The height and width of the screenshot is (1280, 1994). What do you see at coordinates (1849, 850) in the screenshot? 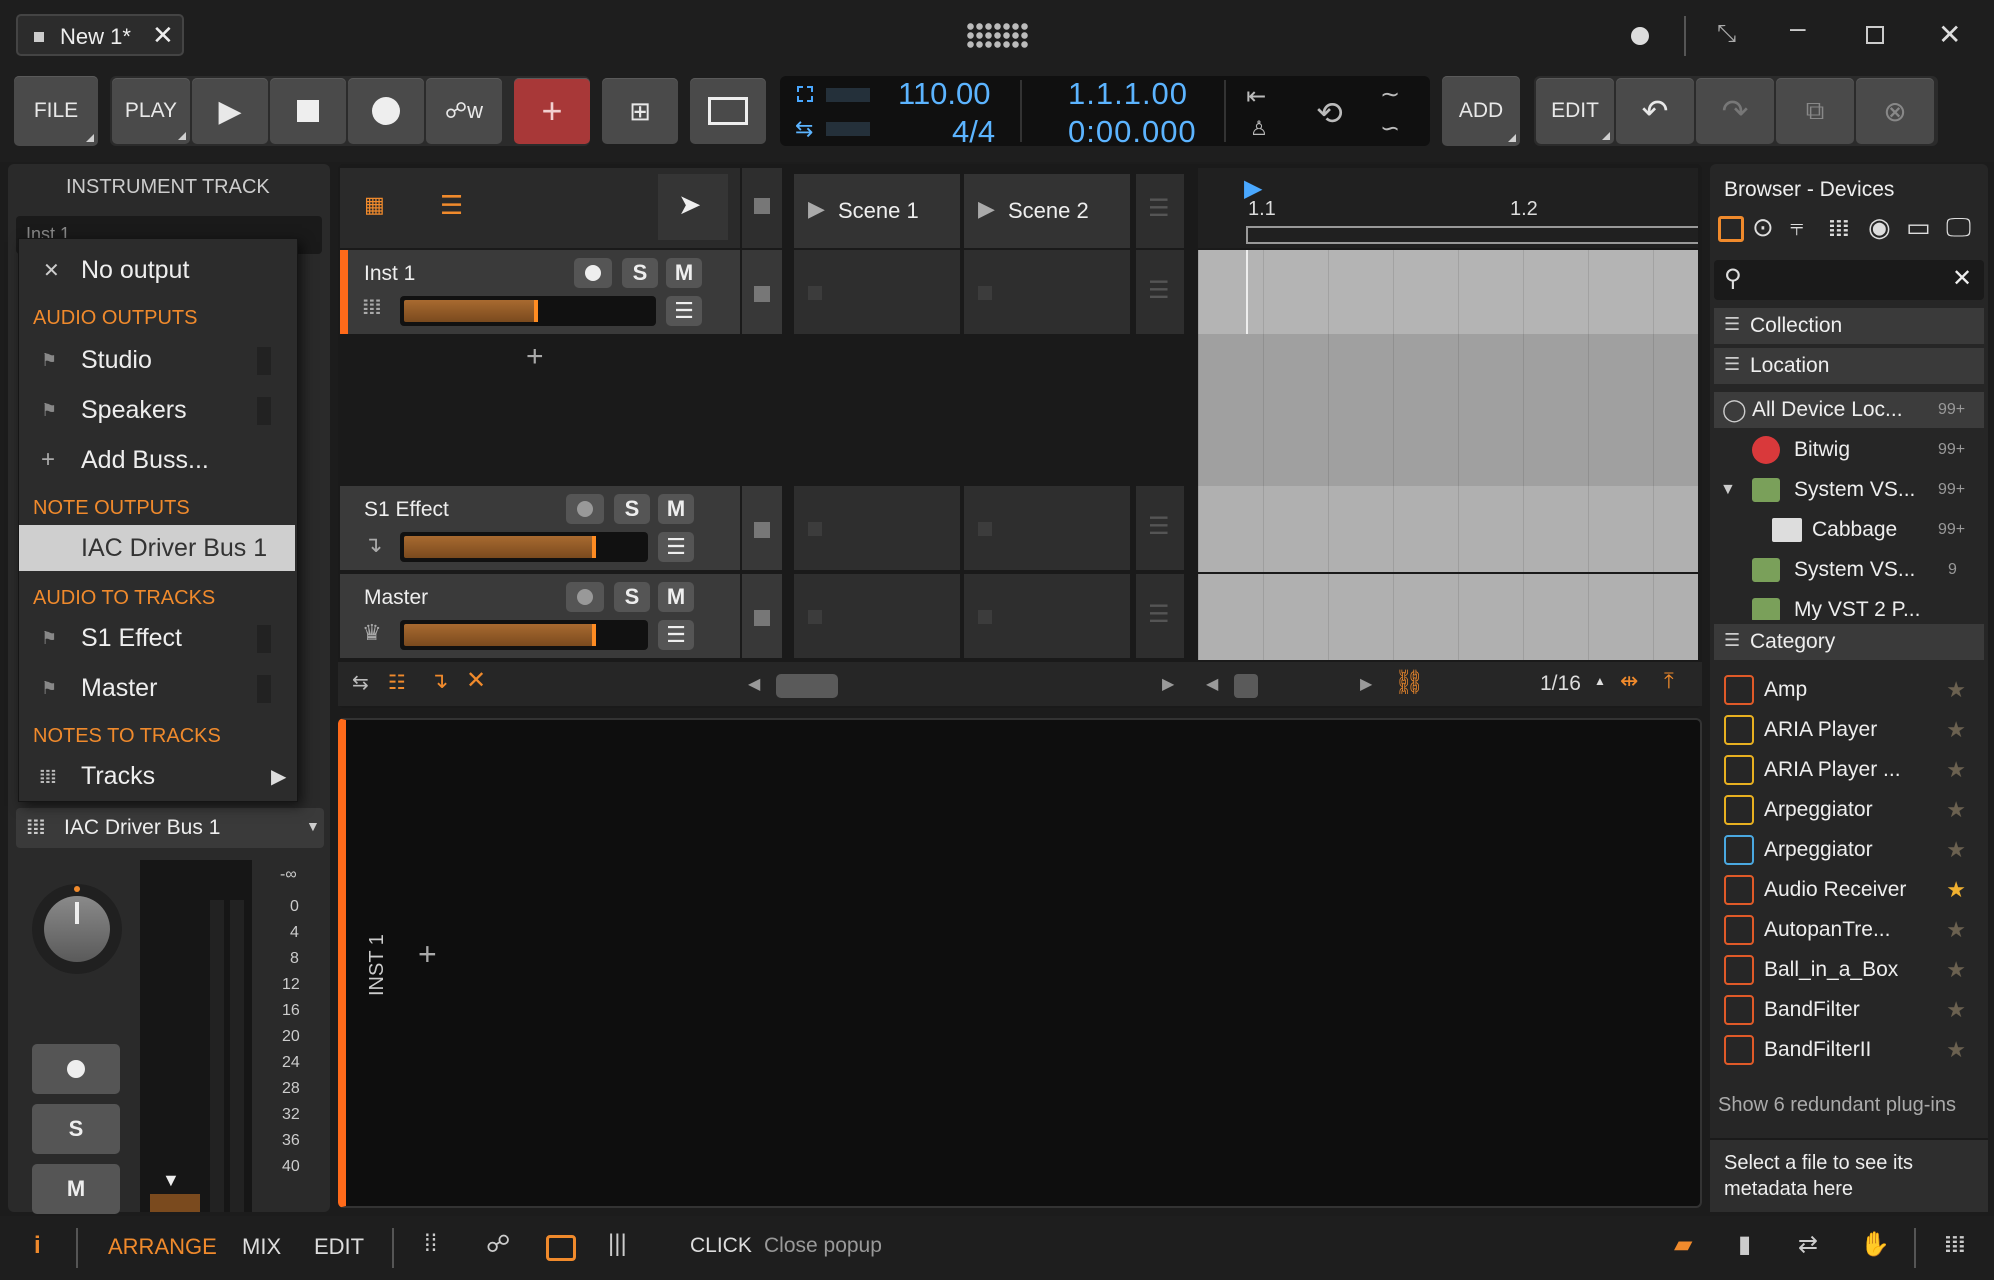
I see `device-item: Arpeggiator ★` at bounding box center [1849, 850].